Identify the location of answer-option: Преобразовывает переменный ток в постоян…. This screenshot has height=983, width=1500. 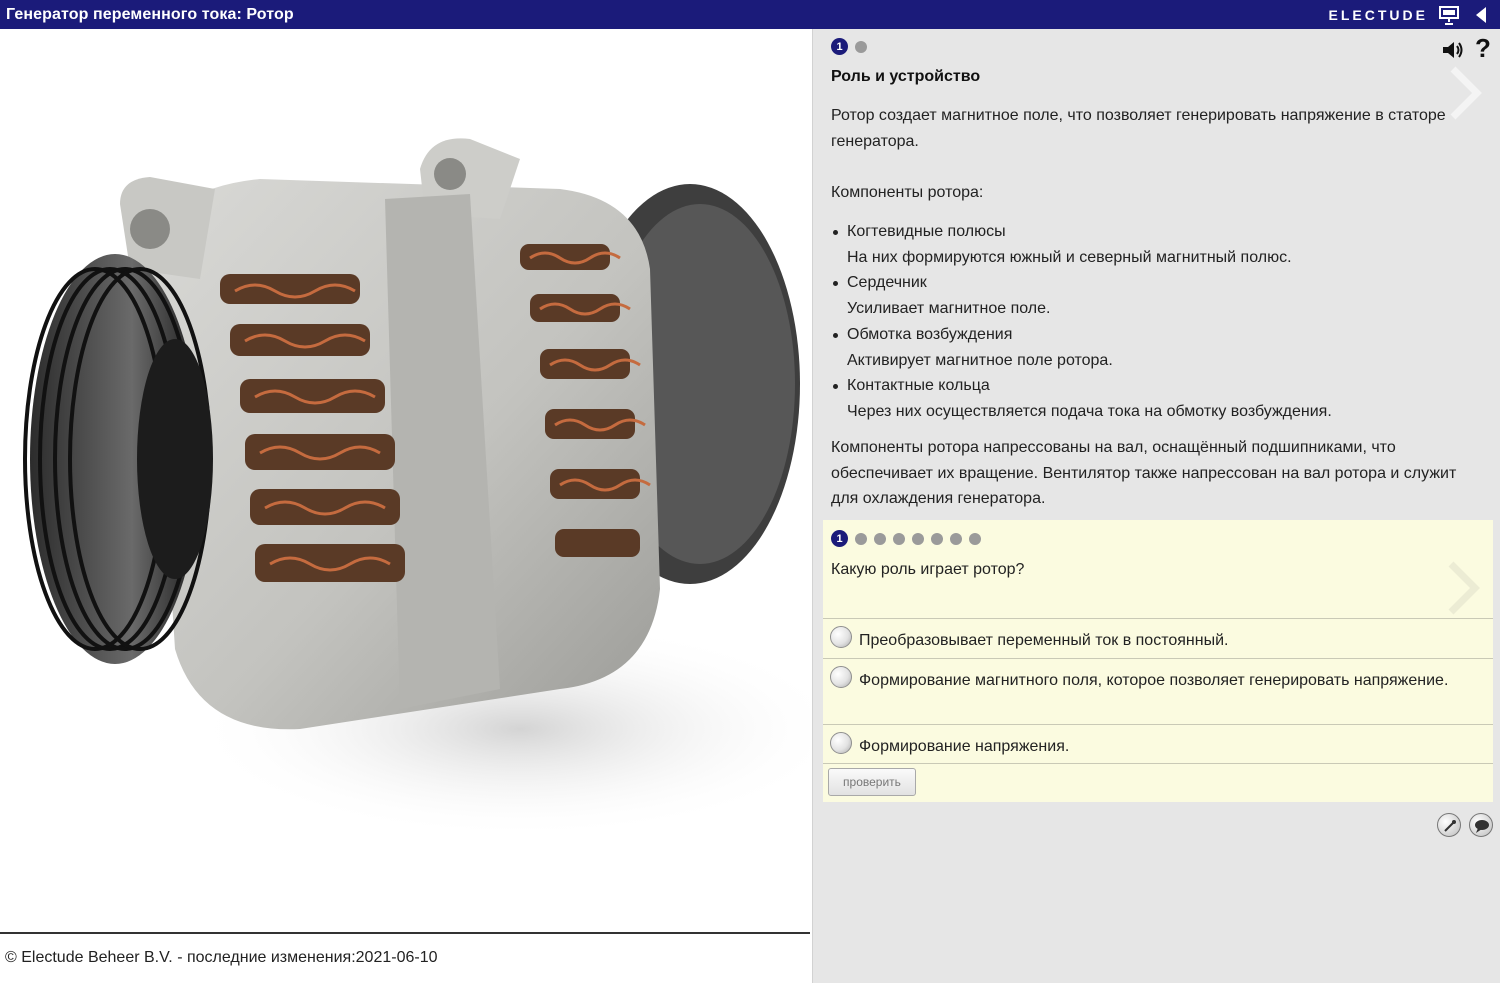
(1158, 638).